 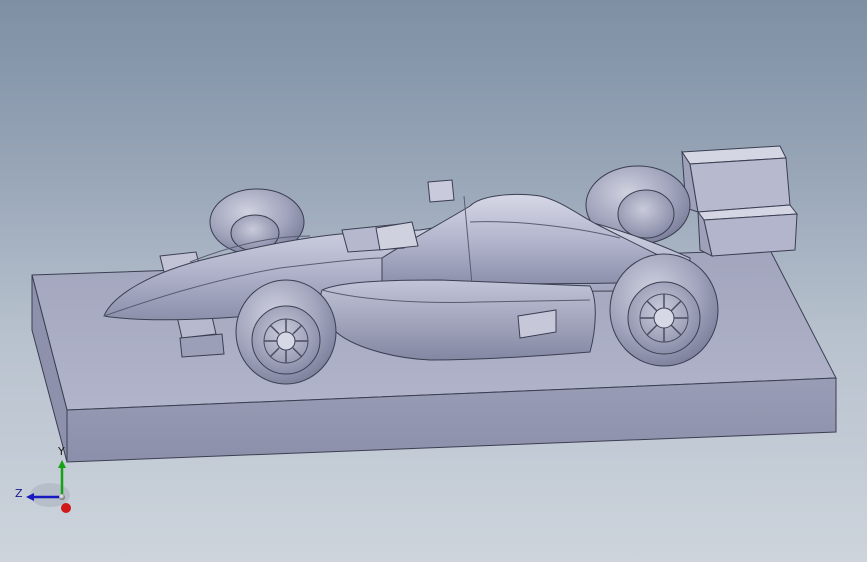 What do you see at coordinates (30, 497) in the screenshot?
I see `triad-z-arrowhead` at bounding box center [30, 497].